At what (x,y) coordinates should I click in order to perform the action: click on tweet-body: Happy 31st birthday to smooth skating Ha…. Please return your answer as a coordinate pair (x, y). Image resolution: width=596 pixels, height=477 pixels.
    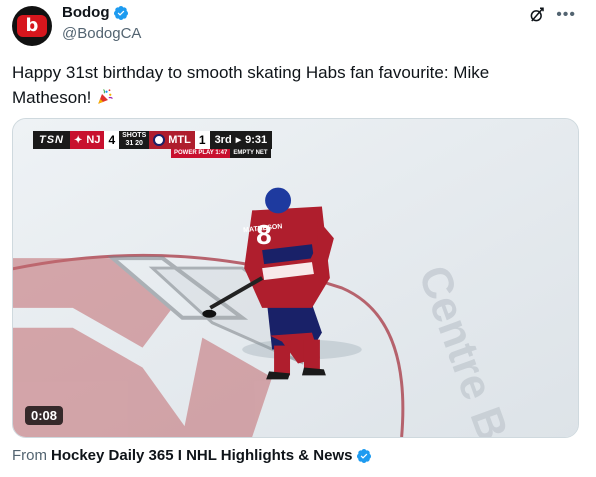
    Looking at the image, I should click on (251, 85).